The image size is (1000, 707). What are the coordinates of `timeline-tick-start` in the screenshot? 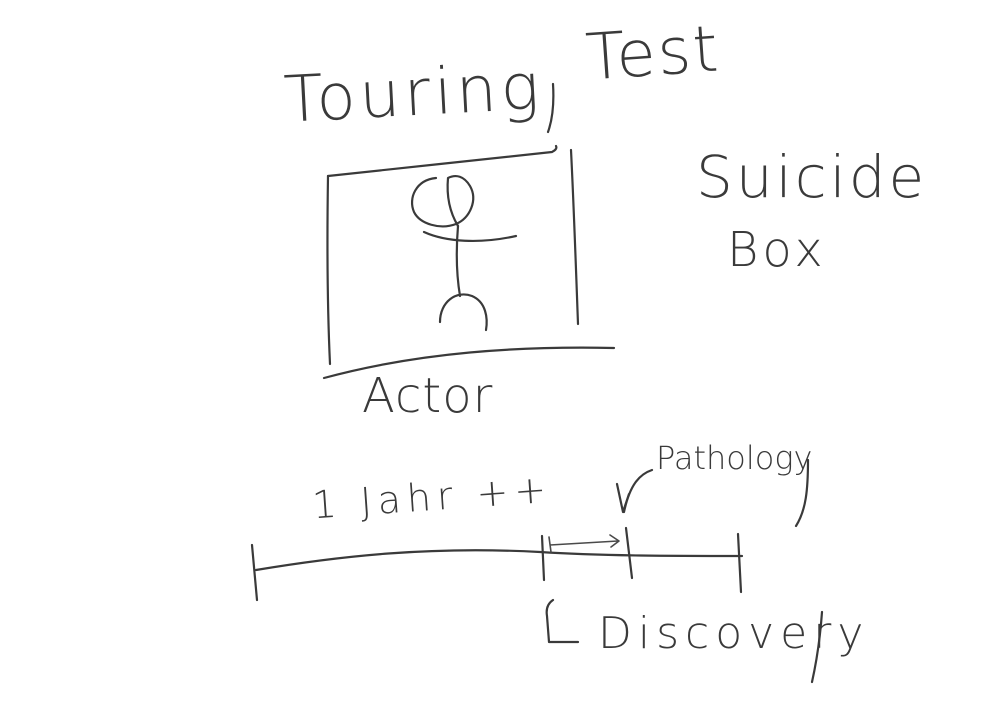 It's located at (254, 572).